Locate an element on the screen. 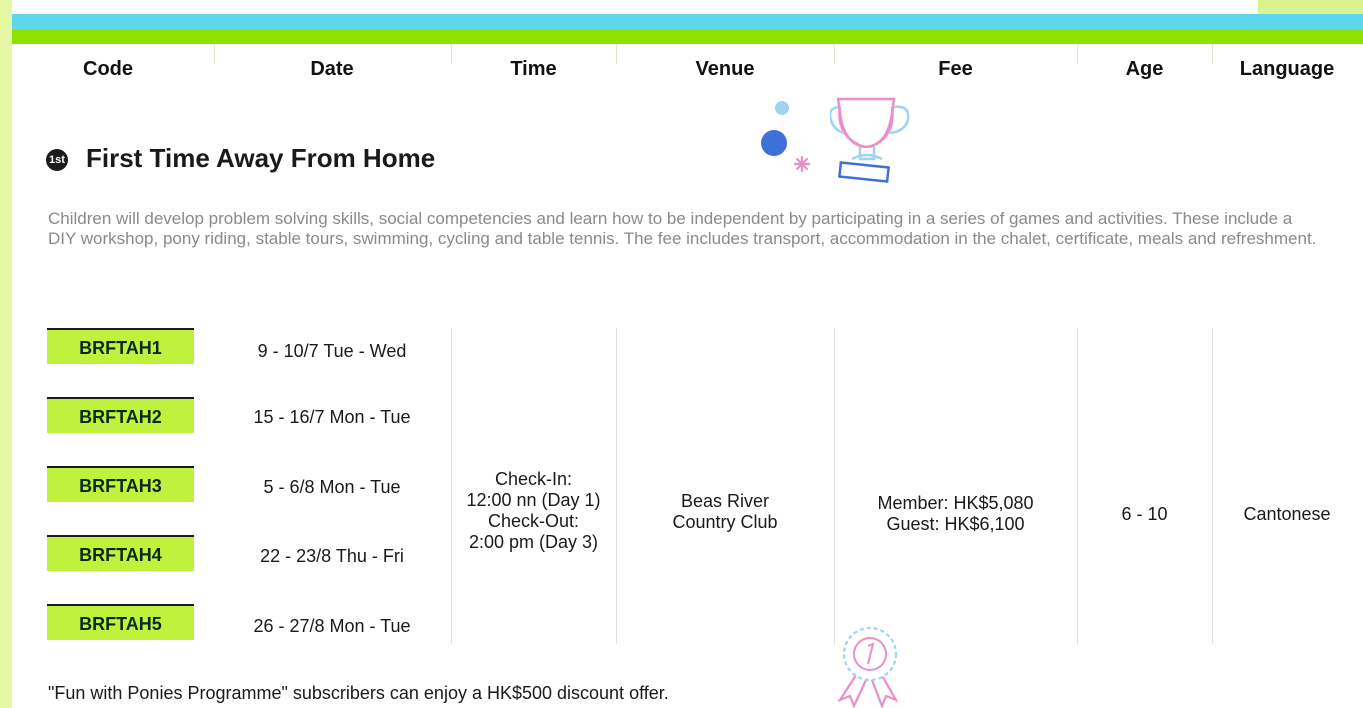 The width and height of the screenshot is (1363, 708). section-title: First Time Away From Home is located at coordinates (261, 158).